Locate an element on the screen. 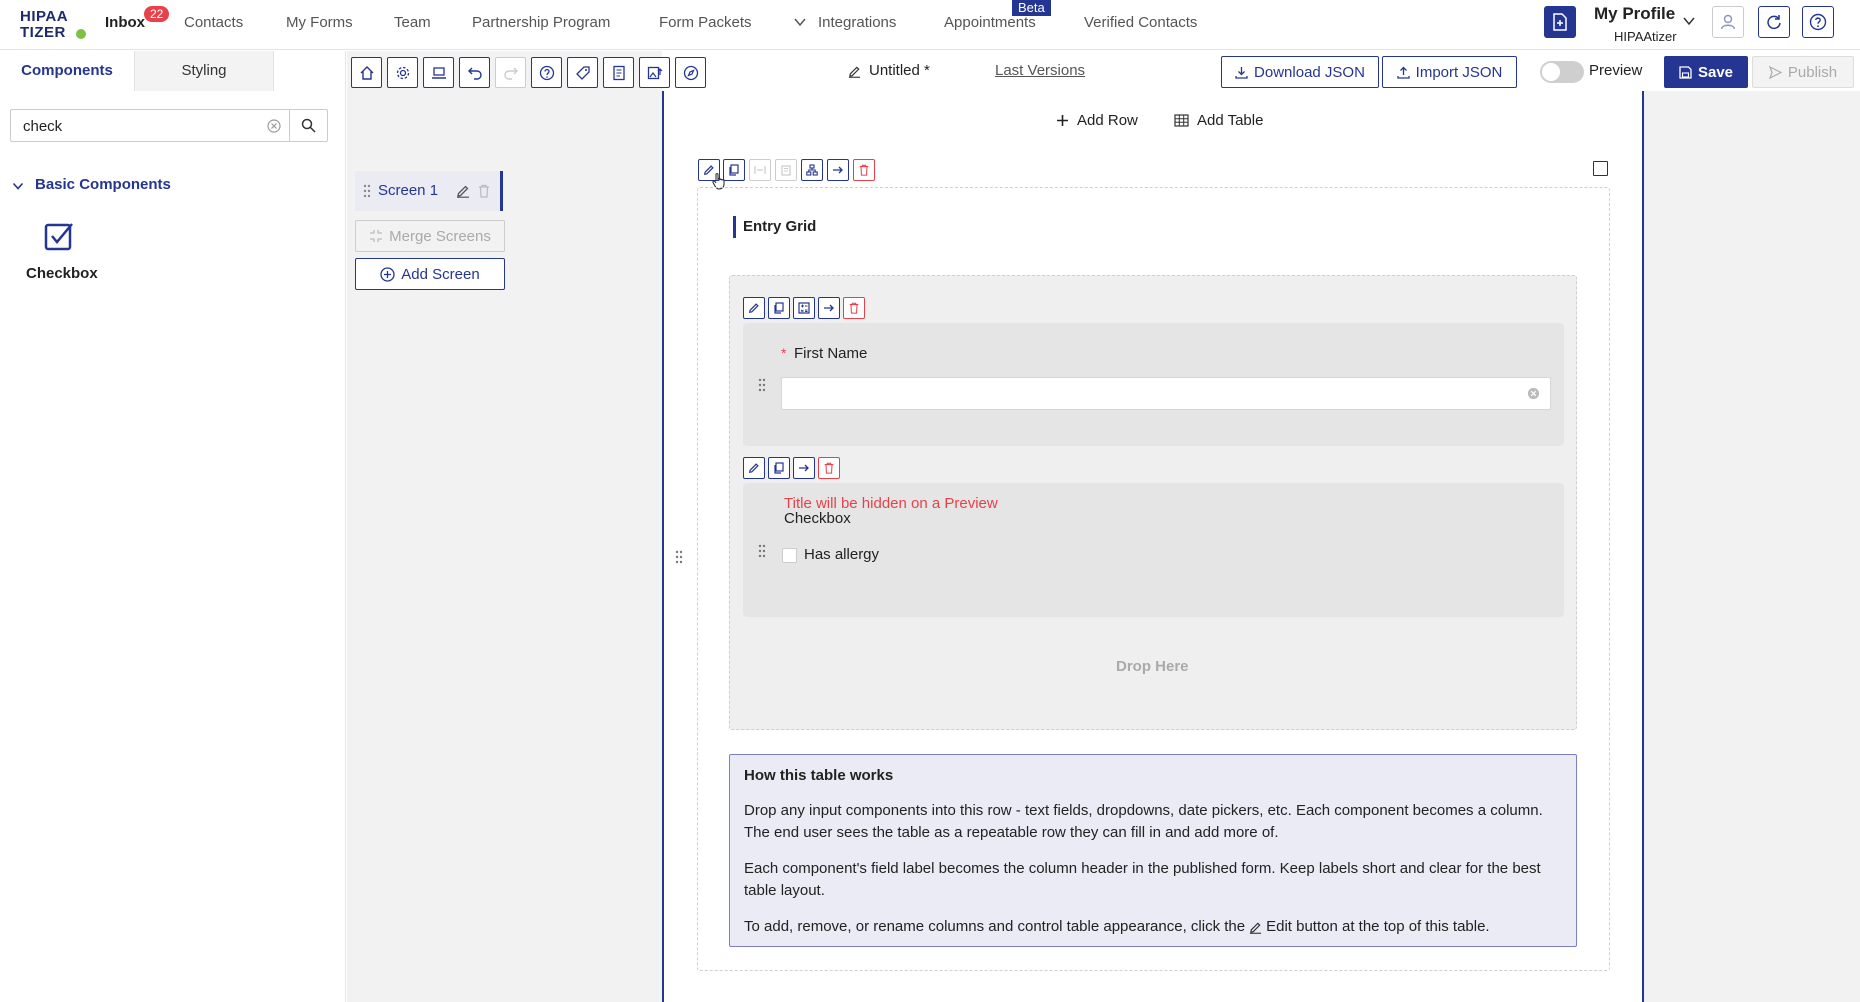 The image size is (1860, 1002). screen-name: Screen 1 is located at coordinates (408, 190).